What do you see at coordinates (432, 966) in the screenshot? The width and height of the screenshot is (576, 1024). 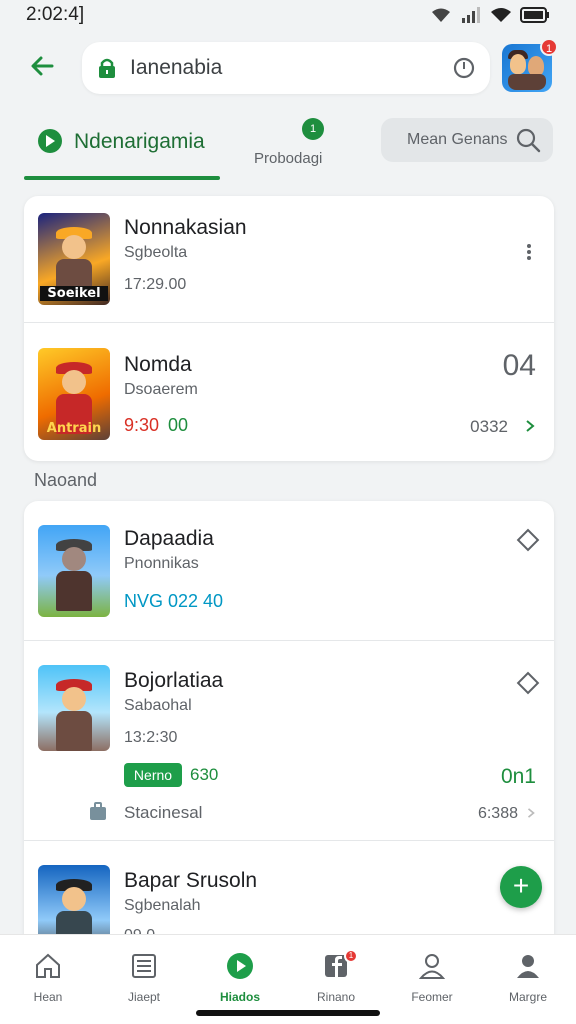 I see `person-icon` at bounding box center [432, 966].